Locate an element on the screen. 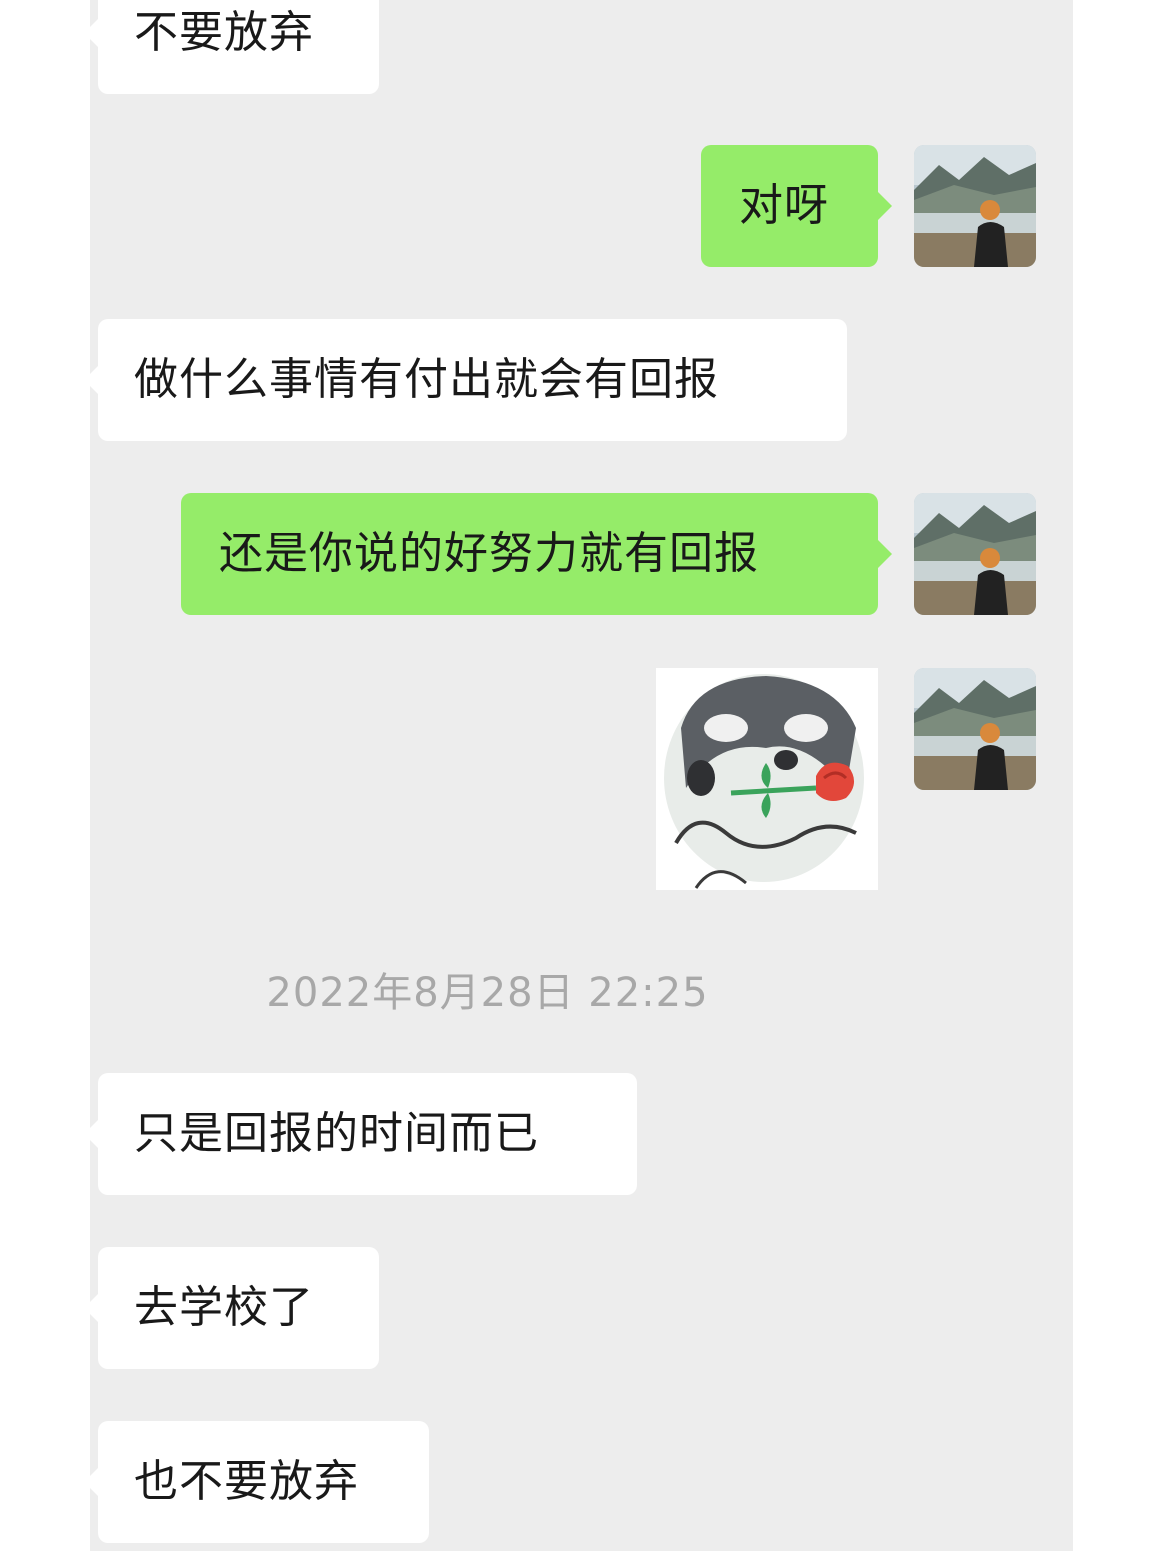  message-text: 做什么事情有付出就会有回报 is located at coordinates (426, 379).